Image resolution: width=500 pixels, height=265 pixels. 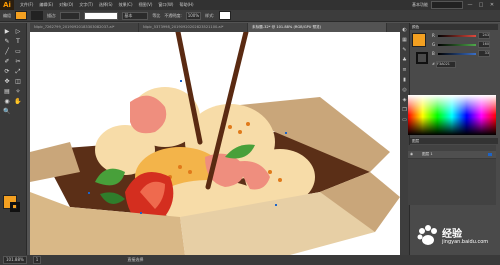 I want to click on transparency-panel-icon: ◎, so click(x=404, y=90).